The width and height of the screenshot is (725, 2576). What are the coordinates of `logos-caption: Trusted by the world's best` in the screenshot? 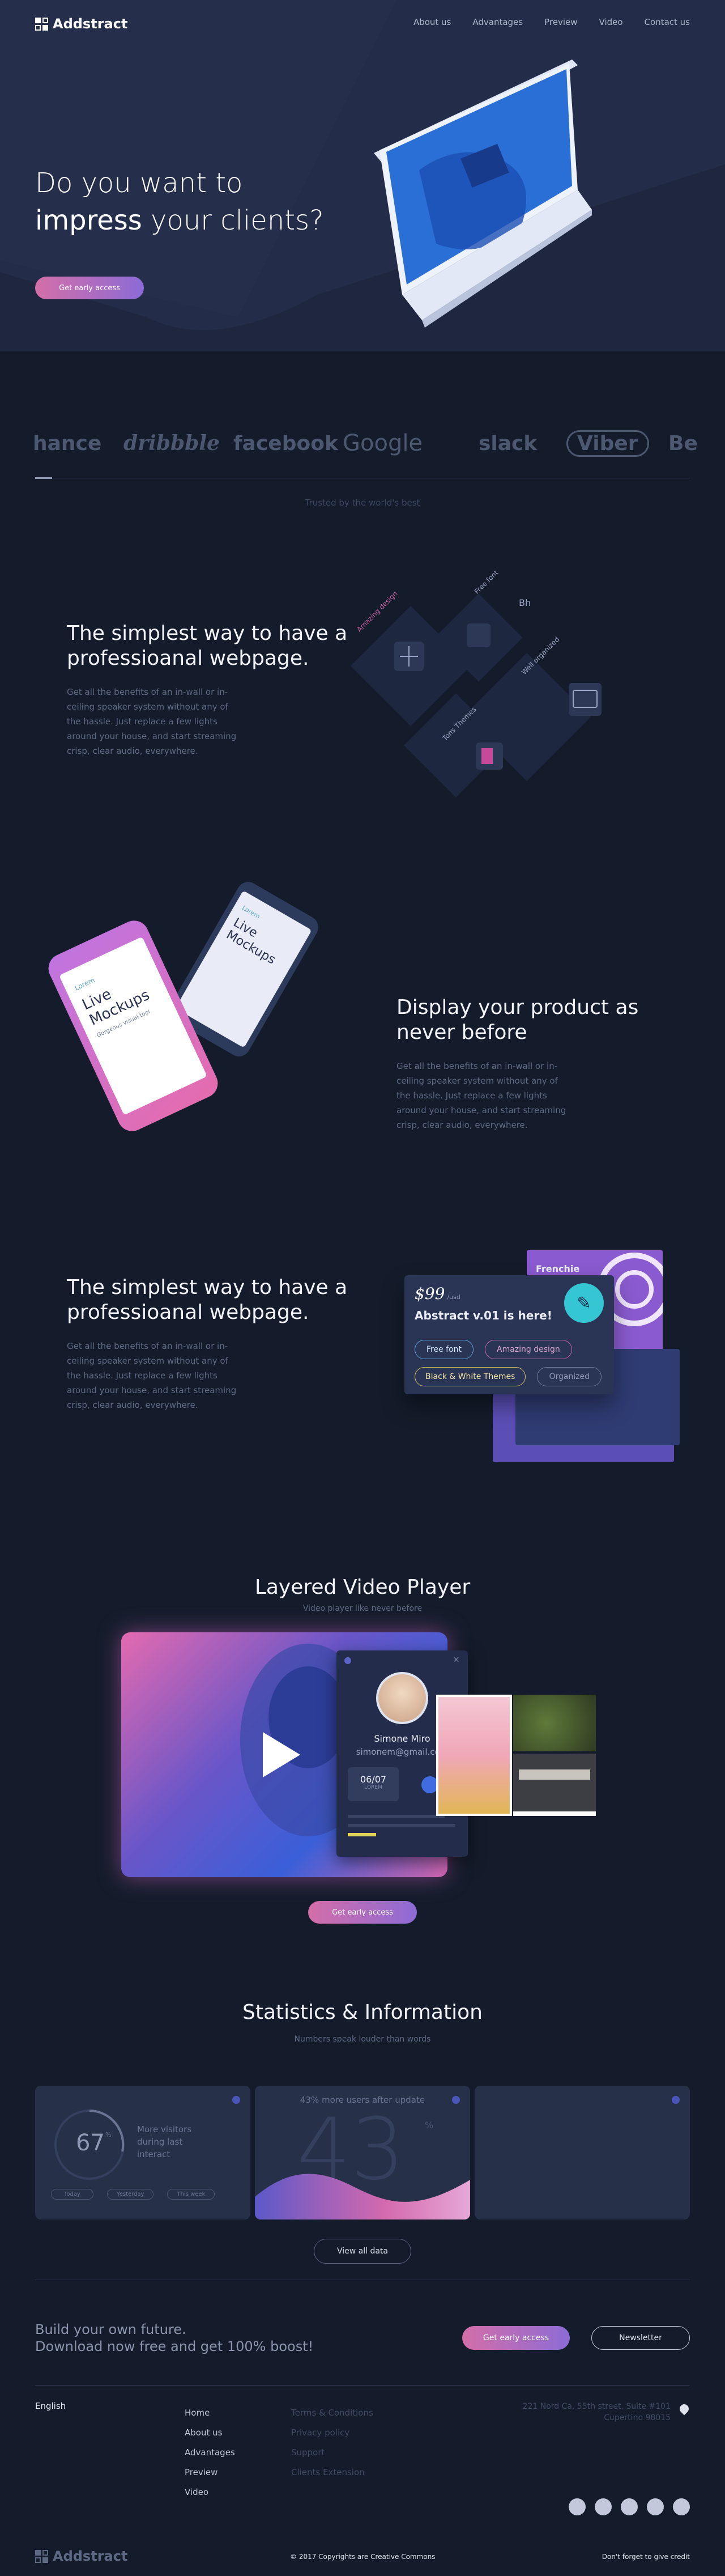 It's located at (362, 503).